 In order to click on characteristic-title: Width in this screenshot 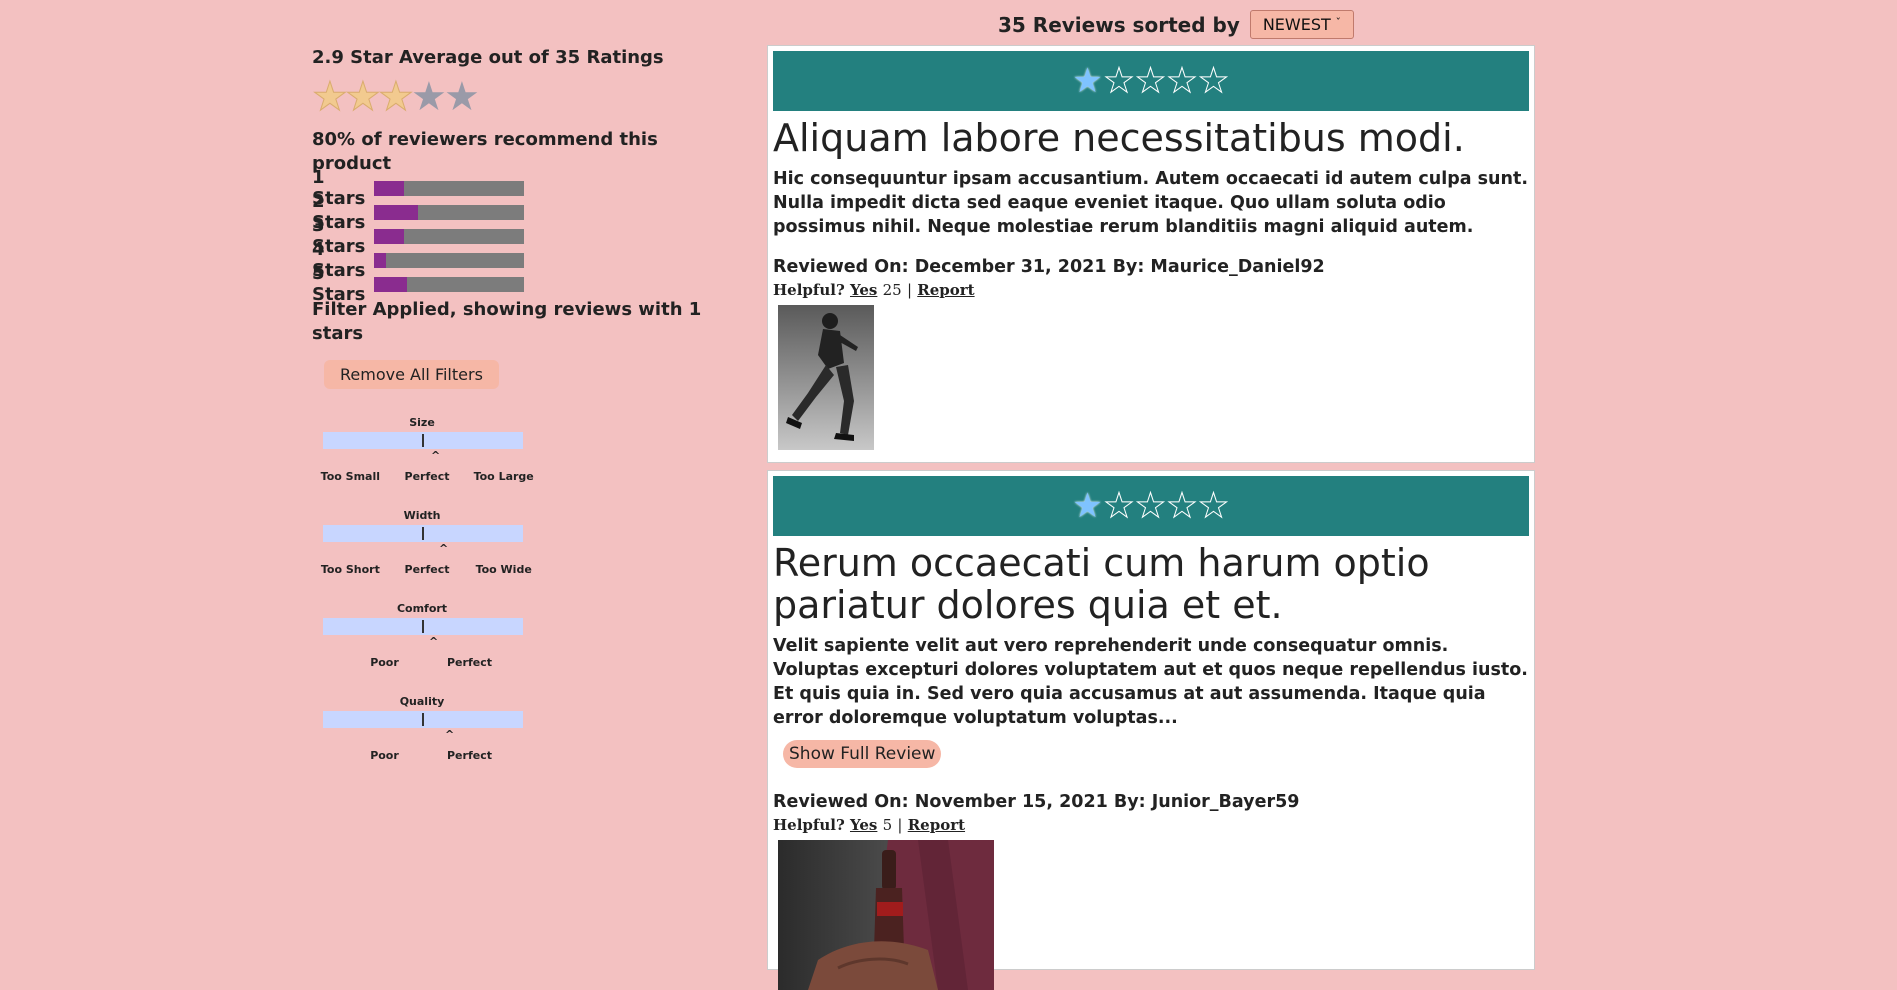, I will do `click(422, 515)`.